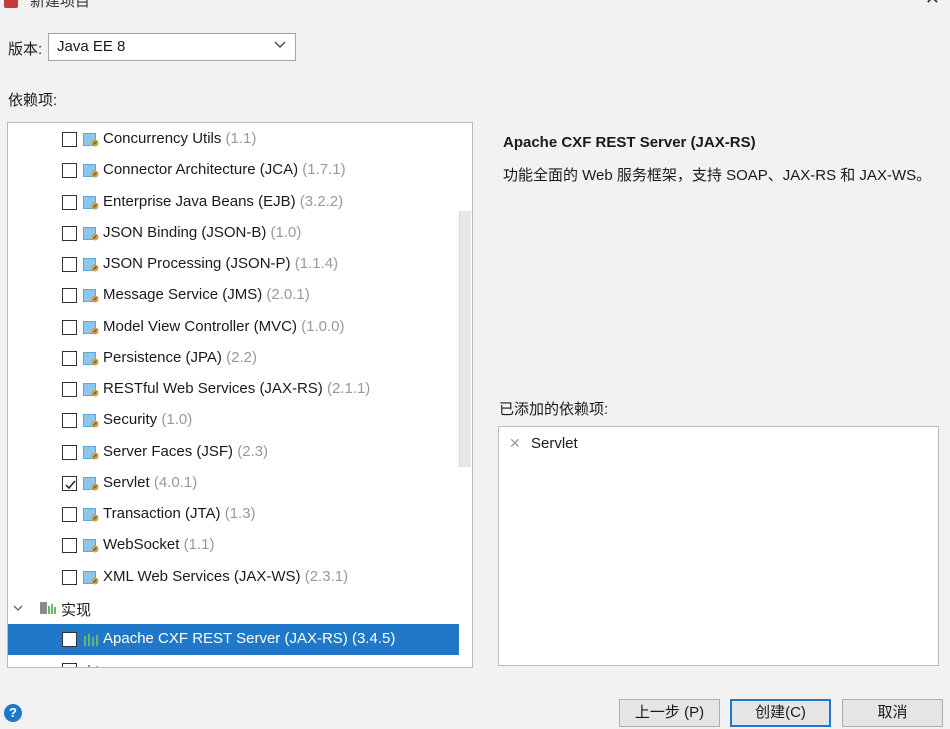  I want to click on dependency-version: (4.0.1), so click(175, 482).